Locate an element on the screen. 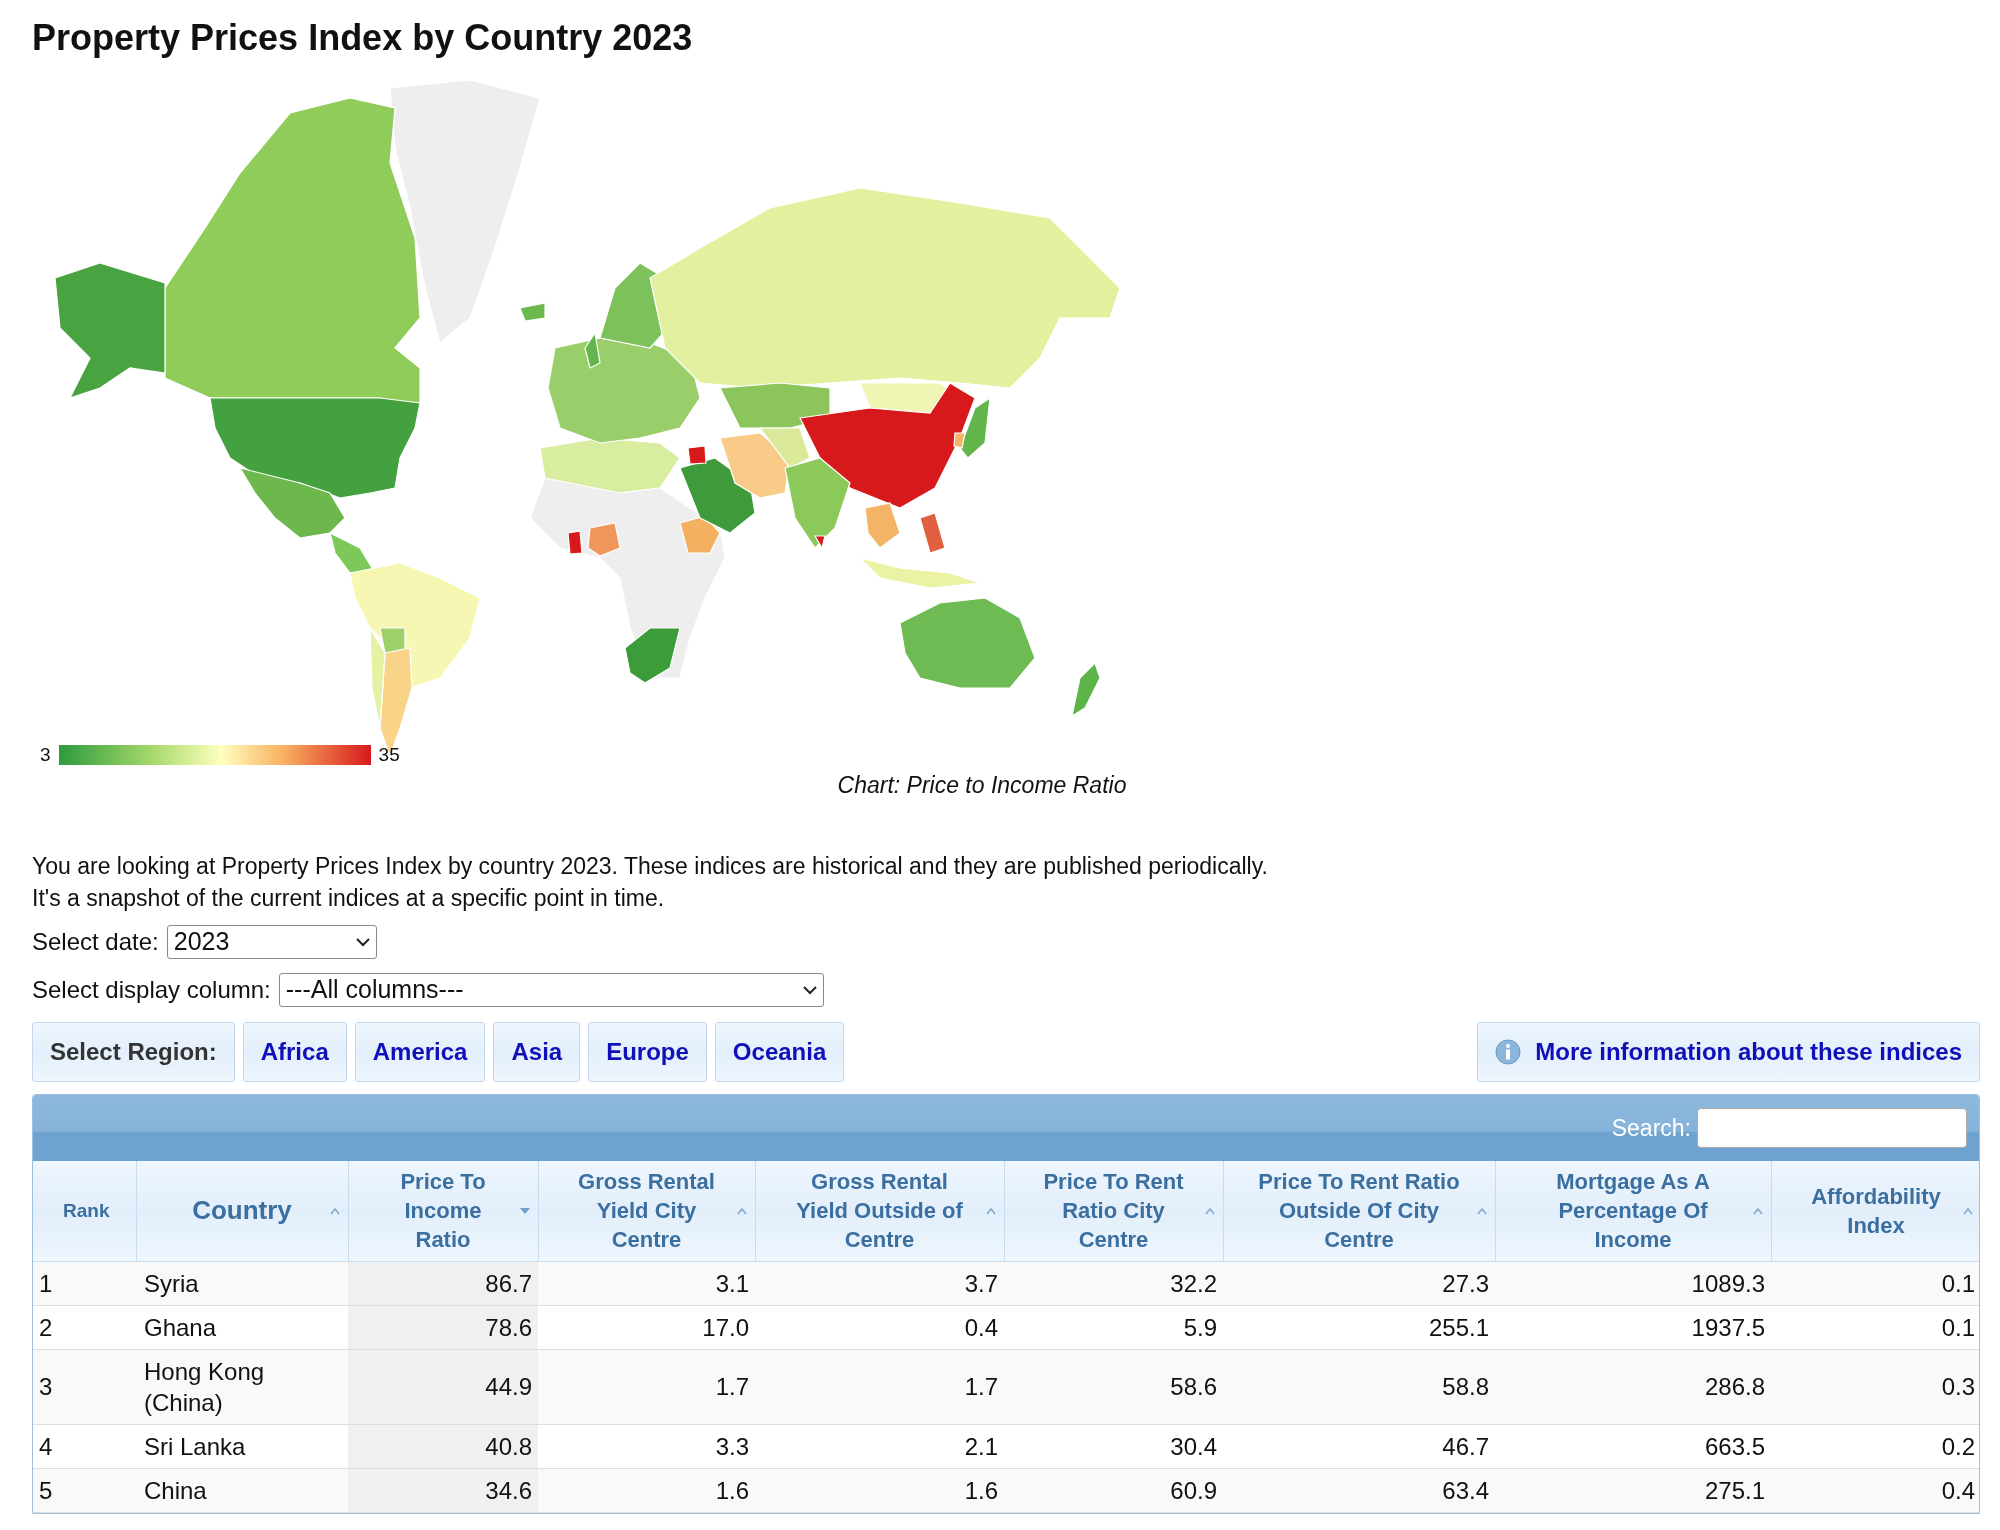  column-header: Affordability Index is located at coordinates (1875, 1211).